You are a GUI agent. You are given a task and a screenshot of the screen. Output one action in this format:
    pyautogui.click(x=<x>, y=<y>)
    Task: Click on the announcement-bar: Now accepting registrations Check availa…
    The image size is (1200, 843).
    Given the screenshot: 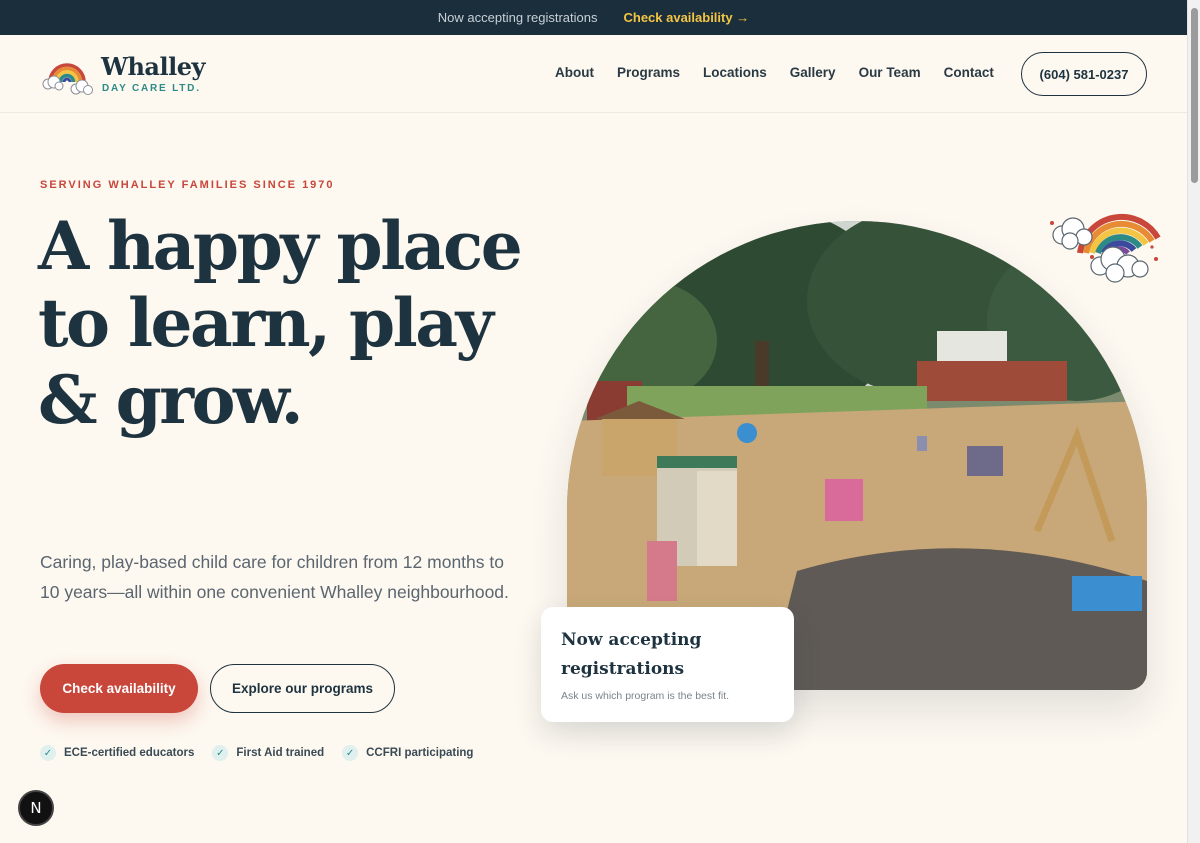 What is the action you would take?
    pyautogui.click(x=593, y=17)
    